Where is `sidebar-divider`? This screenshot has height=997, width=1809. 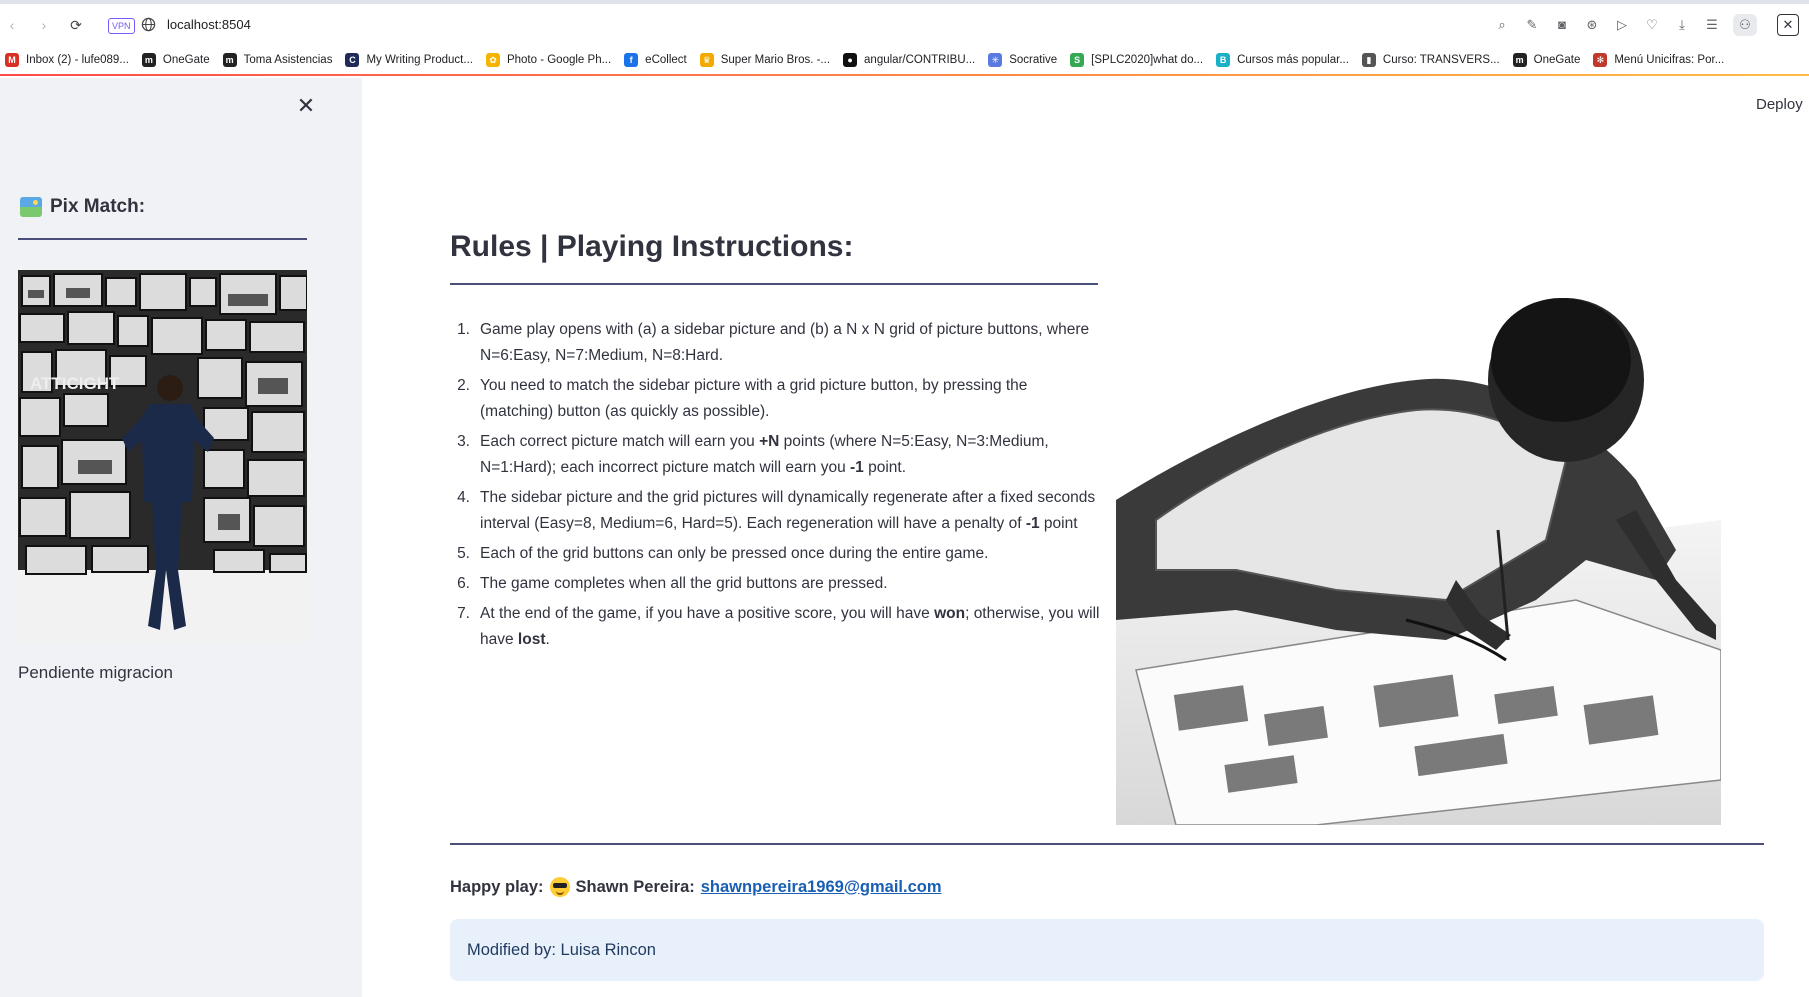 sidebar-divider is located at coordinates (162, 239).